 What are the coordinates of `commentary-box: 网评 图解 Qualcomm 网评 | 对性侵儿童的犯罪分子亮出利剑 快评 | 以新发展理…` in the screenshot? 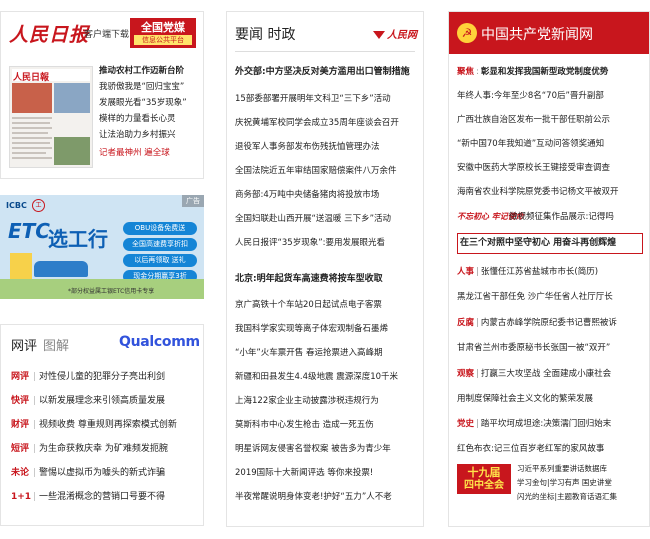 It's located at (102, 425).